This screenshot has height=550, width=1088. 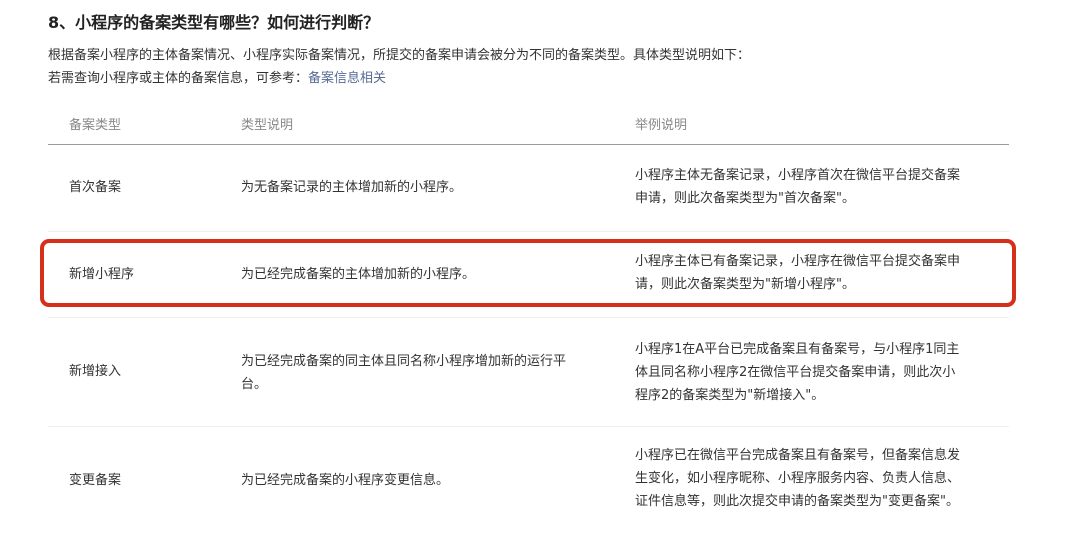 What do you see at coordinates (214, 22) in the screenshot?
I see `section-heading: 8、小程序的备案类型有哪些？如何进行判断？` at bounding box center [214, 22].